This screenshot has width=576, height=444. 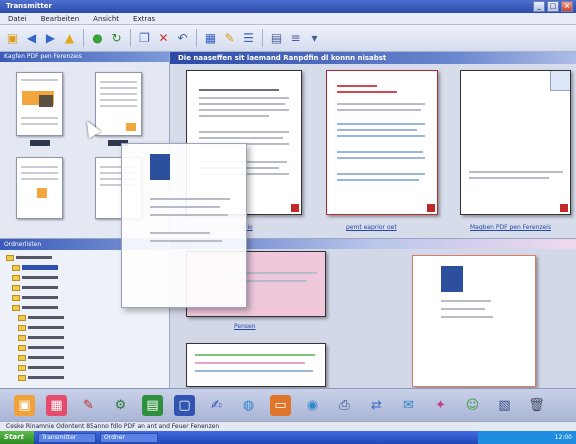 I want to click on edit-icon: ✍, so click(x=216, y=405).